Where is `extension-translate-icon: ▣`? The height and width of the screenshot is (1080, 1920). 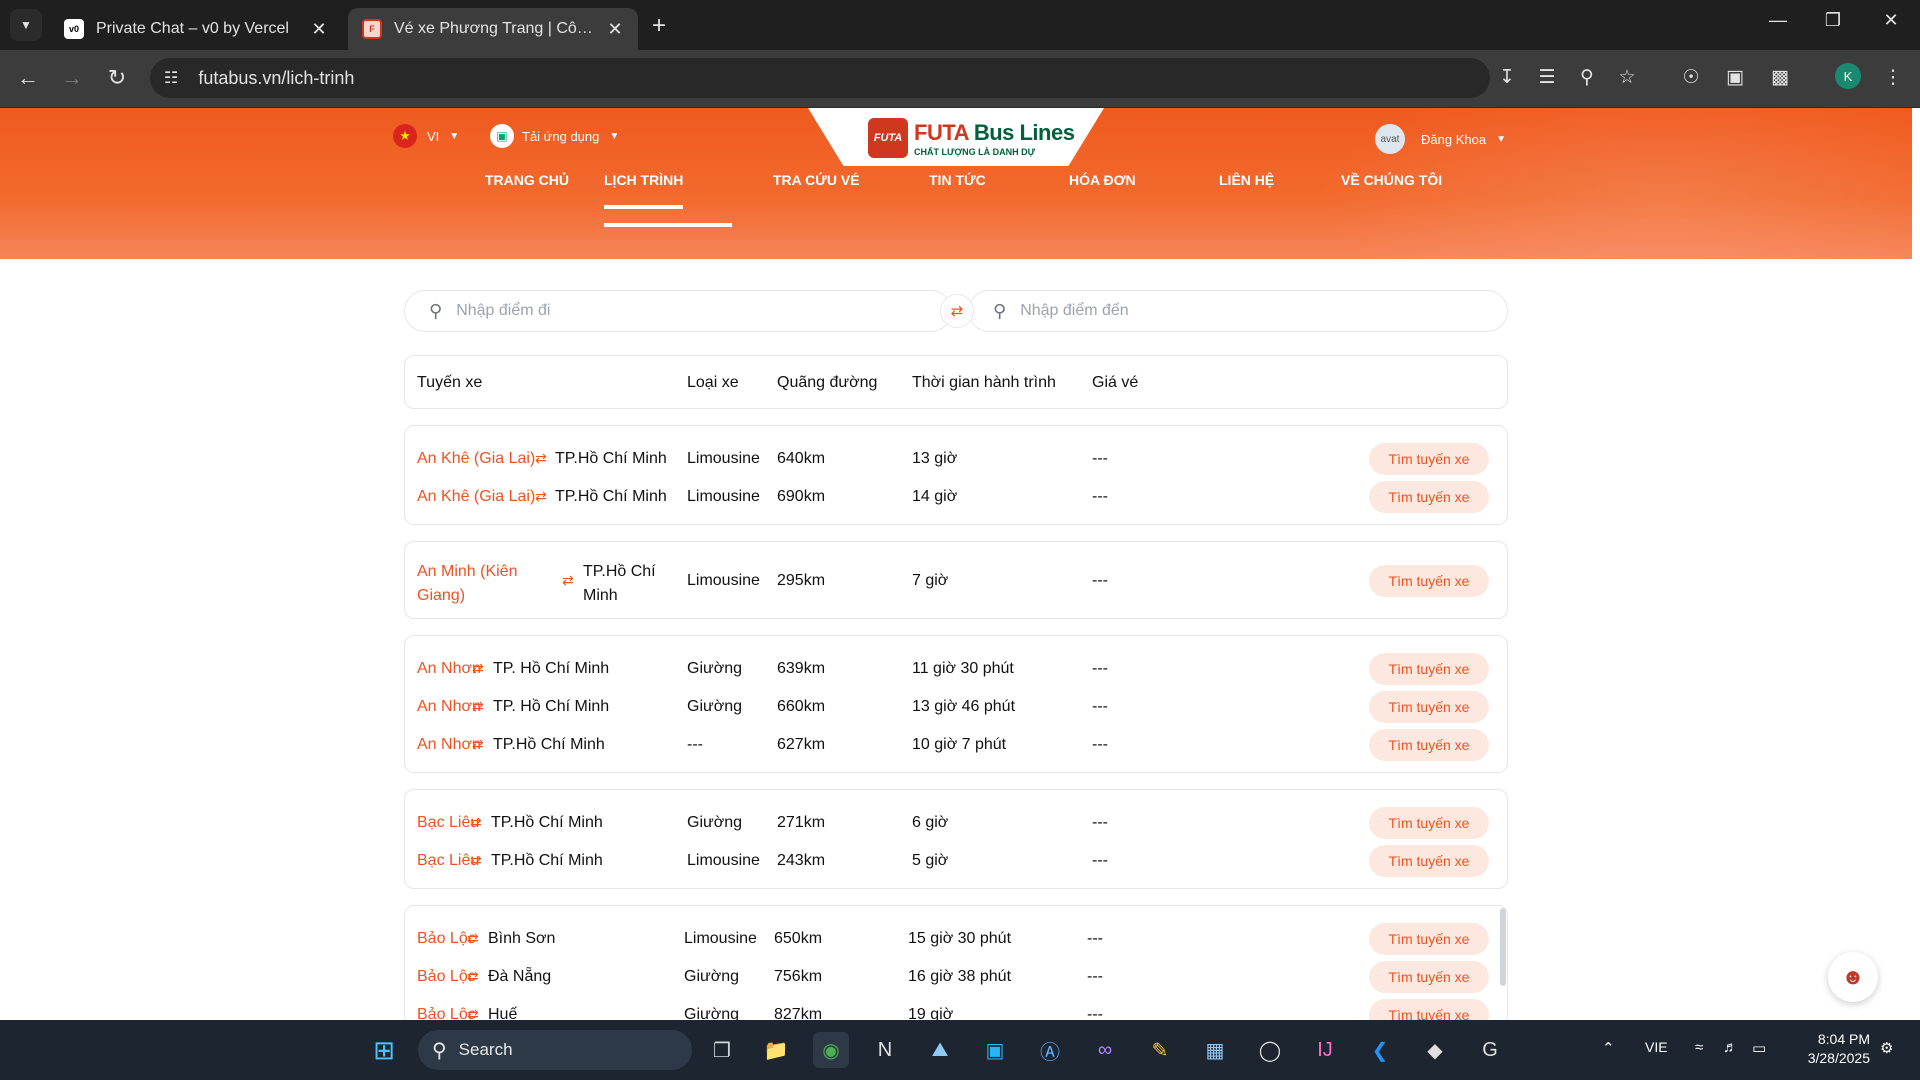
extension-translate-icon: ▣ is located at coordinates (1735, 77).